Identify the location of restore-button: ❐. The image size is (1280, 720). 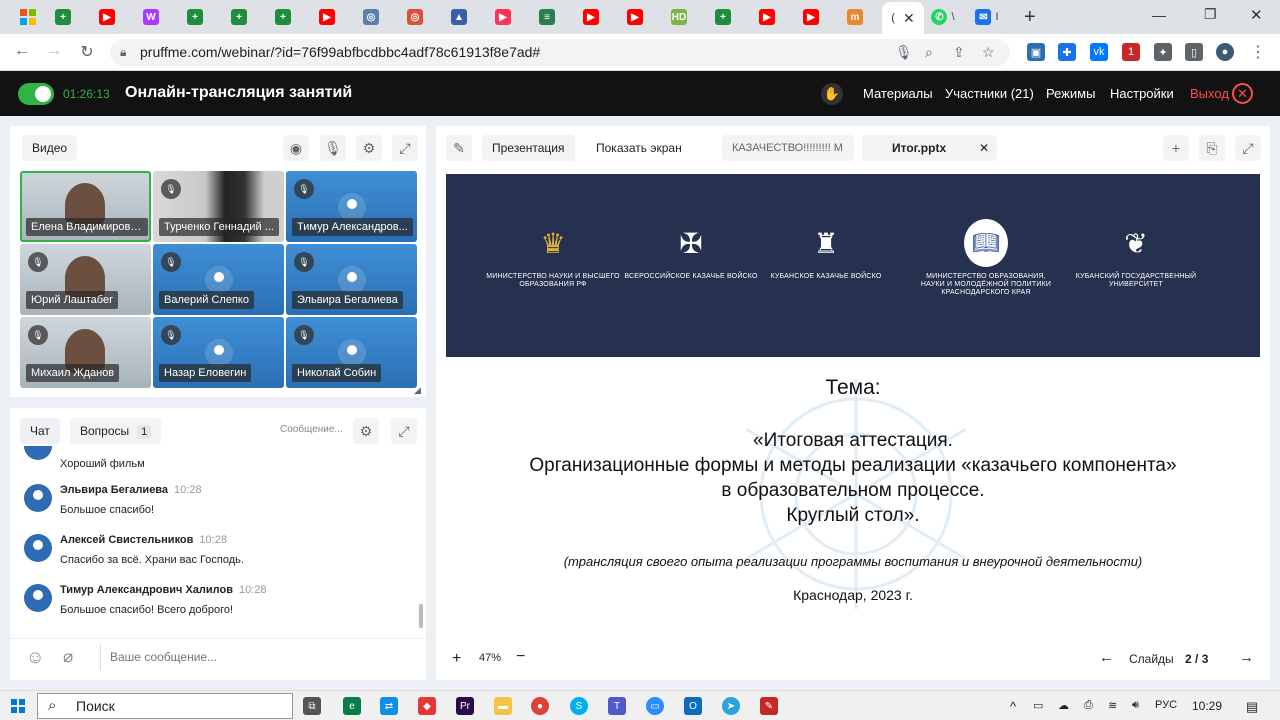
(1210, 14).